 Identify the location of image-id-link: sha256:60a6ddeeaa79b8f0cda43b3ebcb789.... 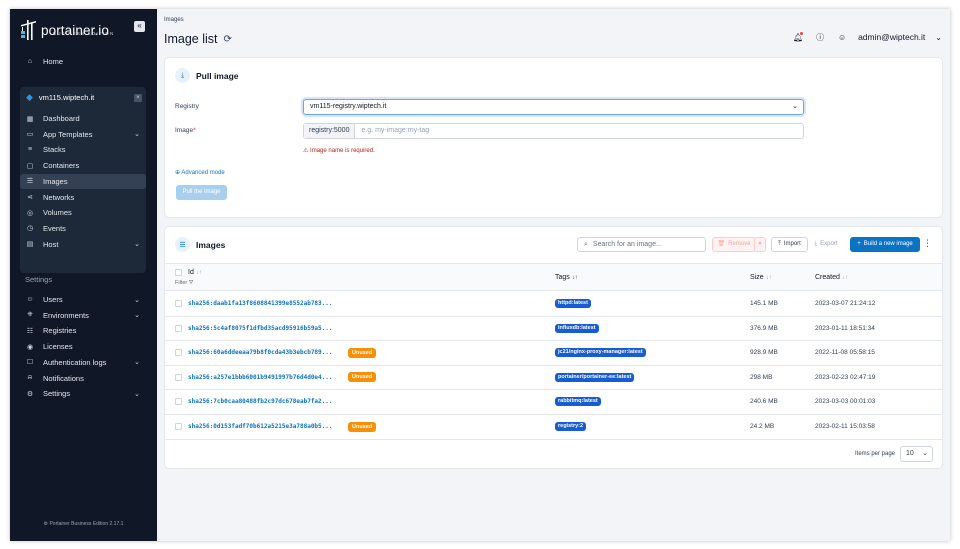
(260, 352).